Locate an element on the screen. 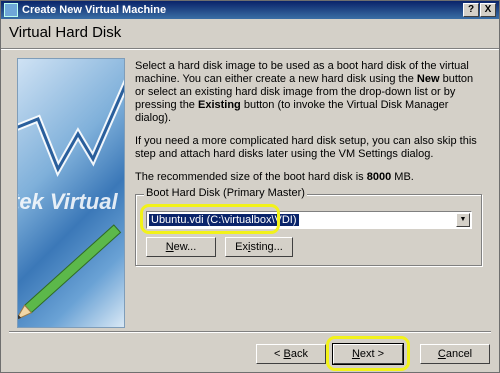 The image size is (500, 373). title-bar: Create New Virtual Machine ? X is located at coordinates (250, 10).